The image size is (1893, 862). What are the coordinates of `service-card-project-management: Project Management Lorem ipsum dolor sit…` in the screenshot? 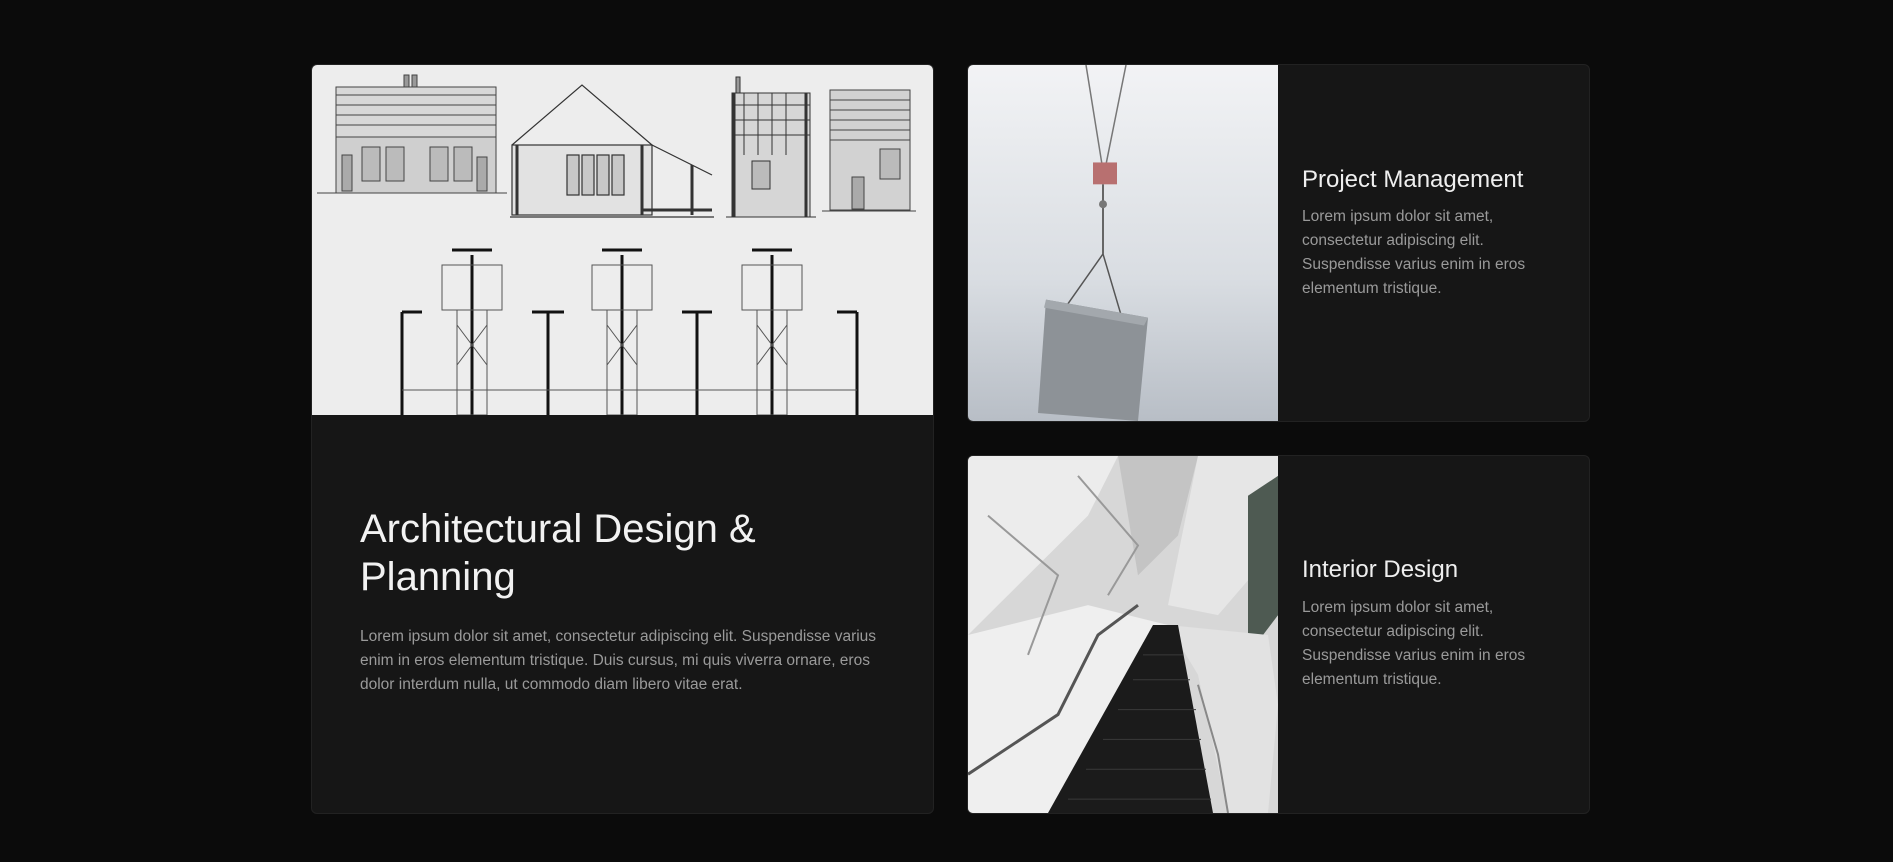 It's located at (1278, 243).